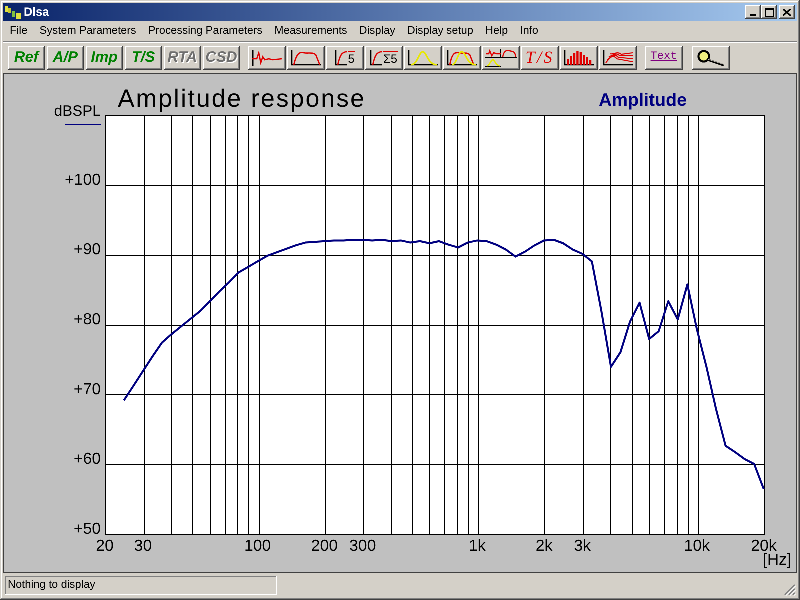 This screenshot has height=600, width=800. What do you see at coordinates (87, 389) in the screenshot?
I see `tick-label: +70` at bounding box center [87, 389].